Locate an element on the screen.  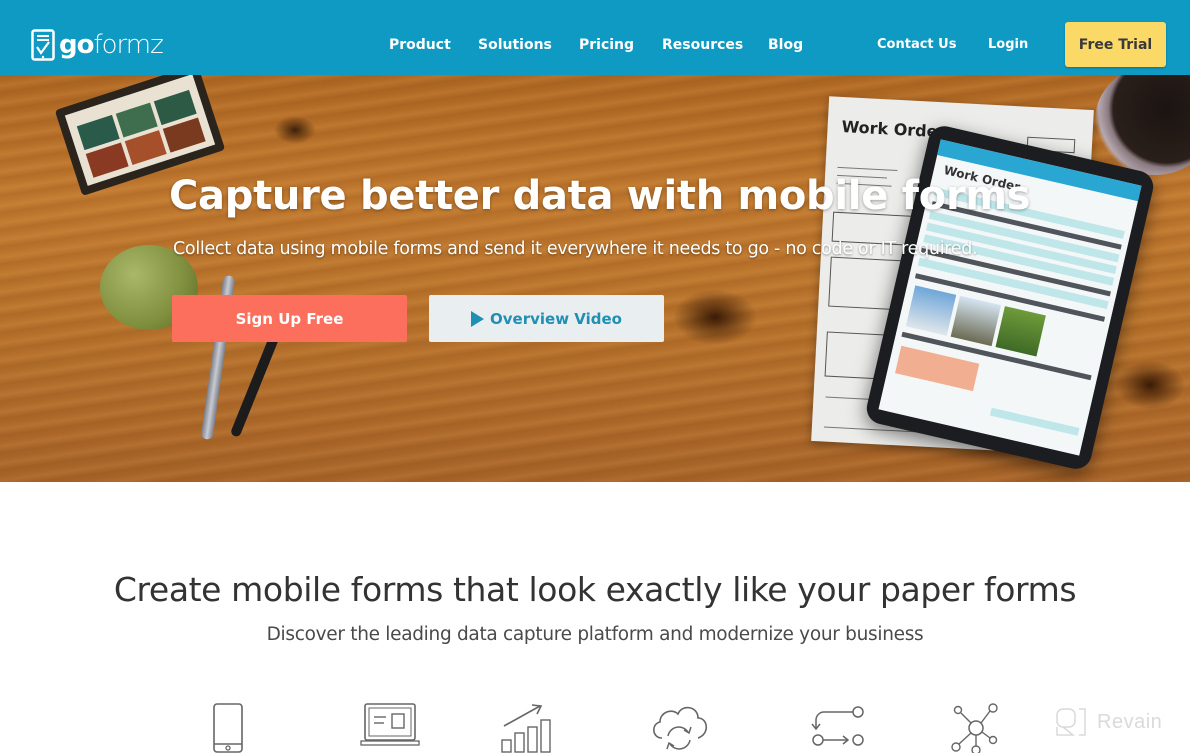
play-icon is located at coordinates (477, 318).